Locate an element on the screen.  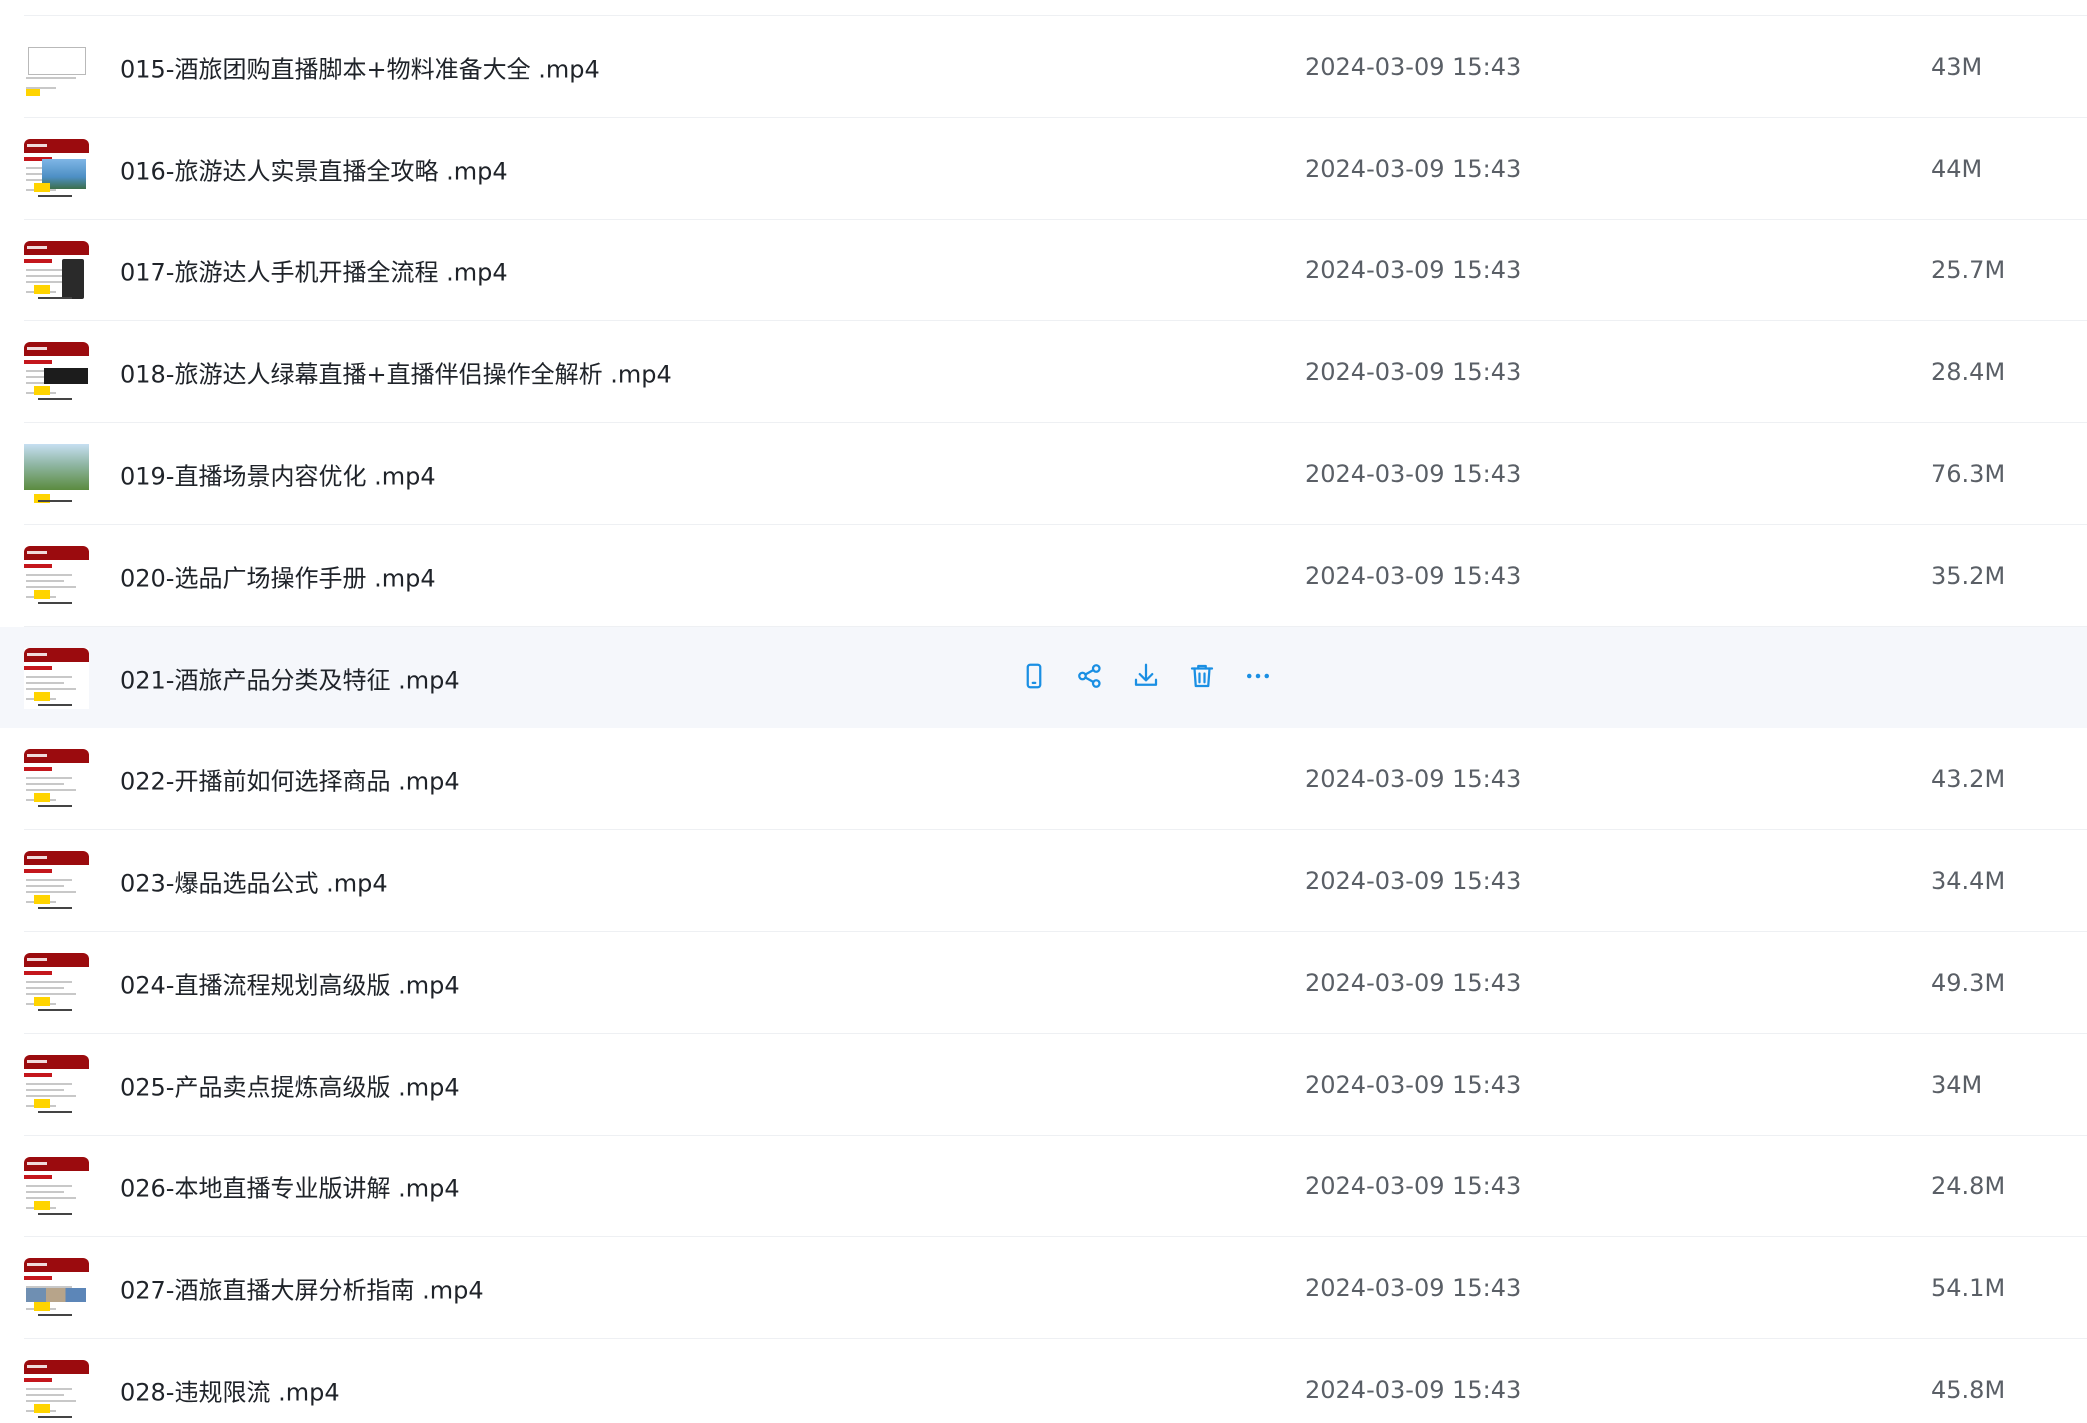
file-name: 021-酒旅产品分类及特征 .mp4 is located at coordinates (290, 677).